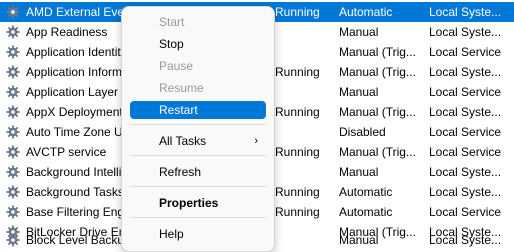 The image size is (514, 252). I want to click on menu-item-stop: Stop, so click(198, 44).